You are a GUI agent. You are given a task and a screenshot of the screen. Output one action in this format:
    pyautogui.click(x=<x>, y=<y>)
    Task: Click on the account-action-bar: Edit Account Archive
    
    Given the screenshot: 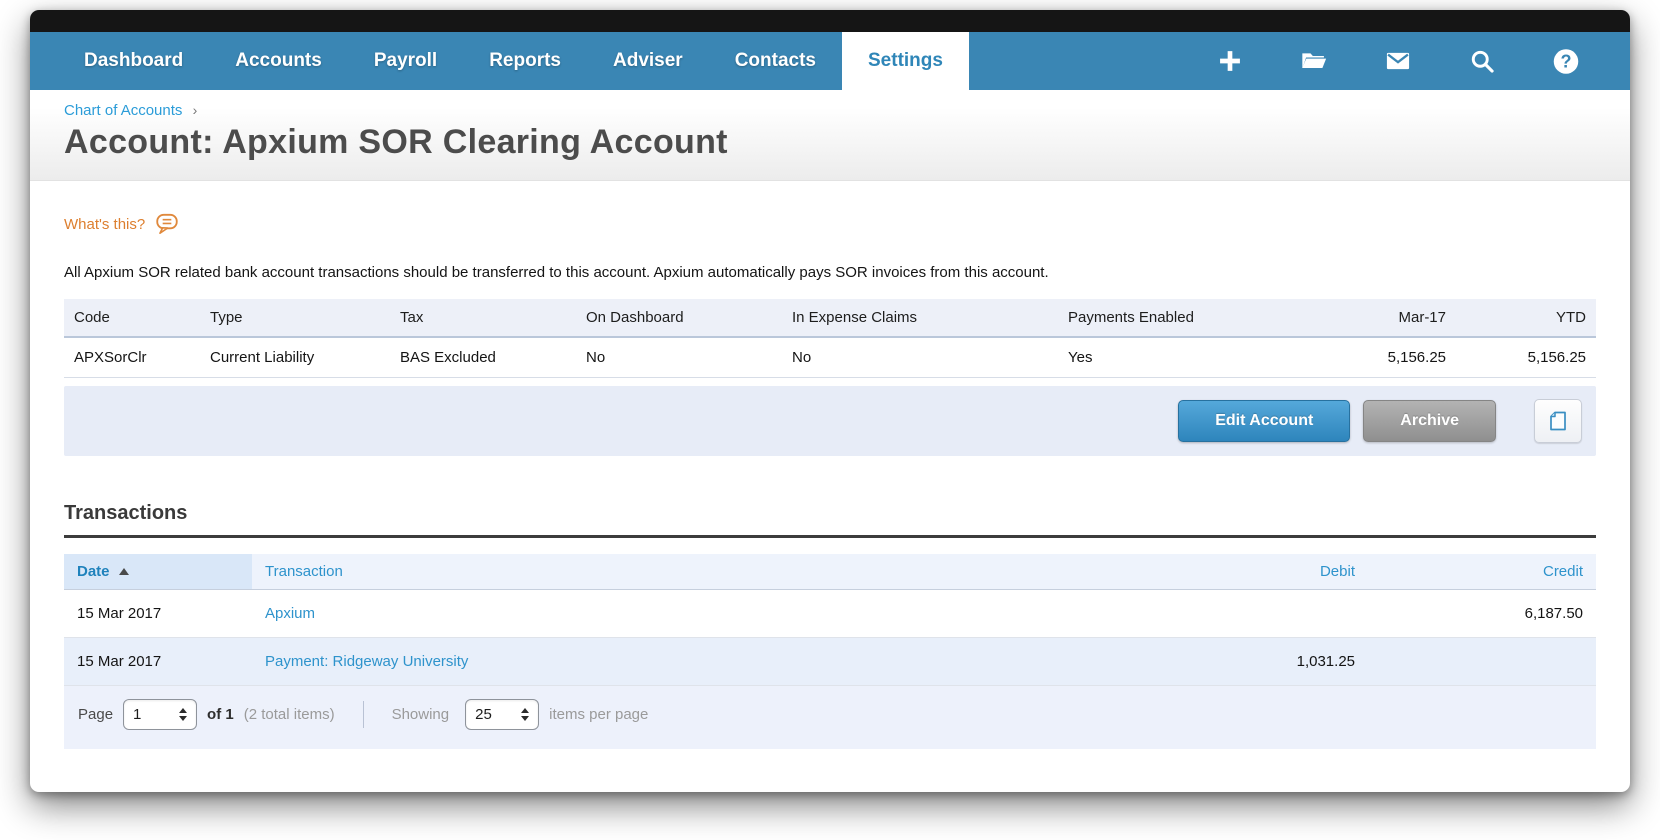 What is the action you would take?
    pyautogui.click(x=830, y=421)
    